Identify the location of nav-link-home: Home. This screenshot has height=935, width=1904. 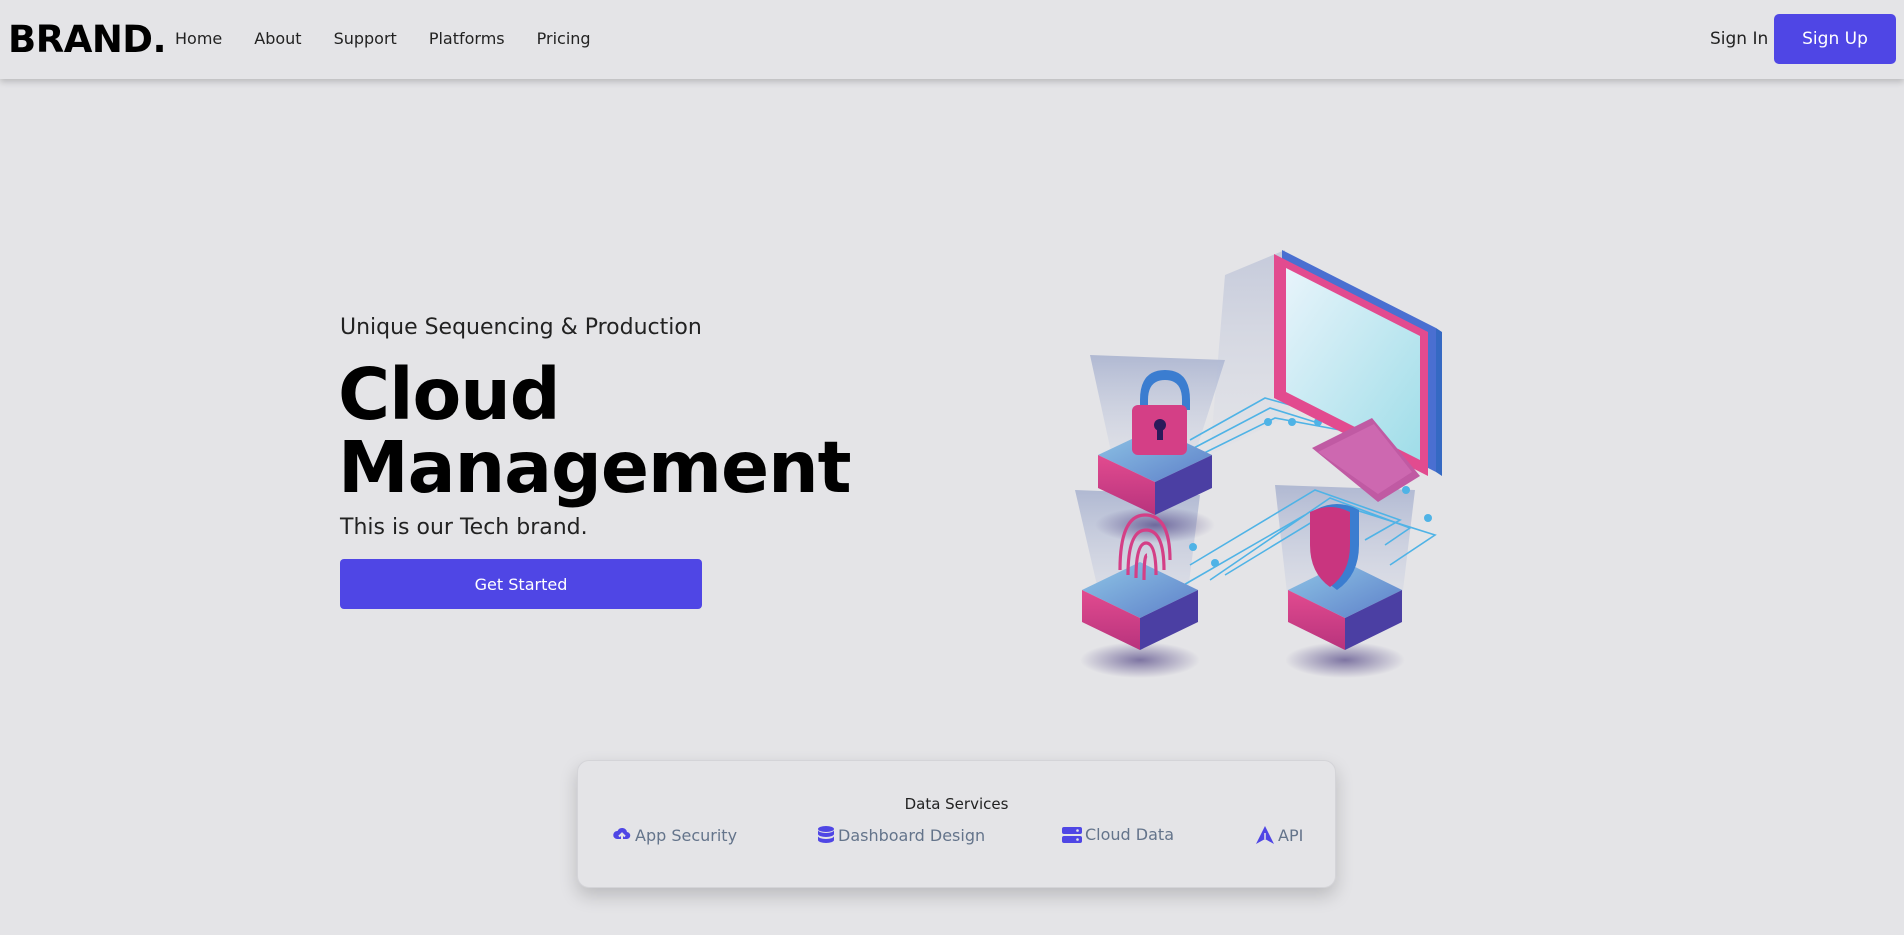
(198, 38).